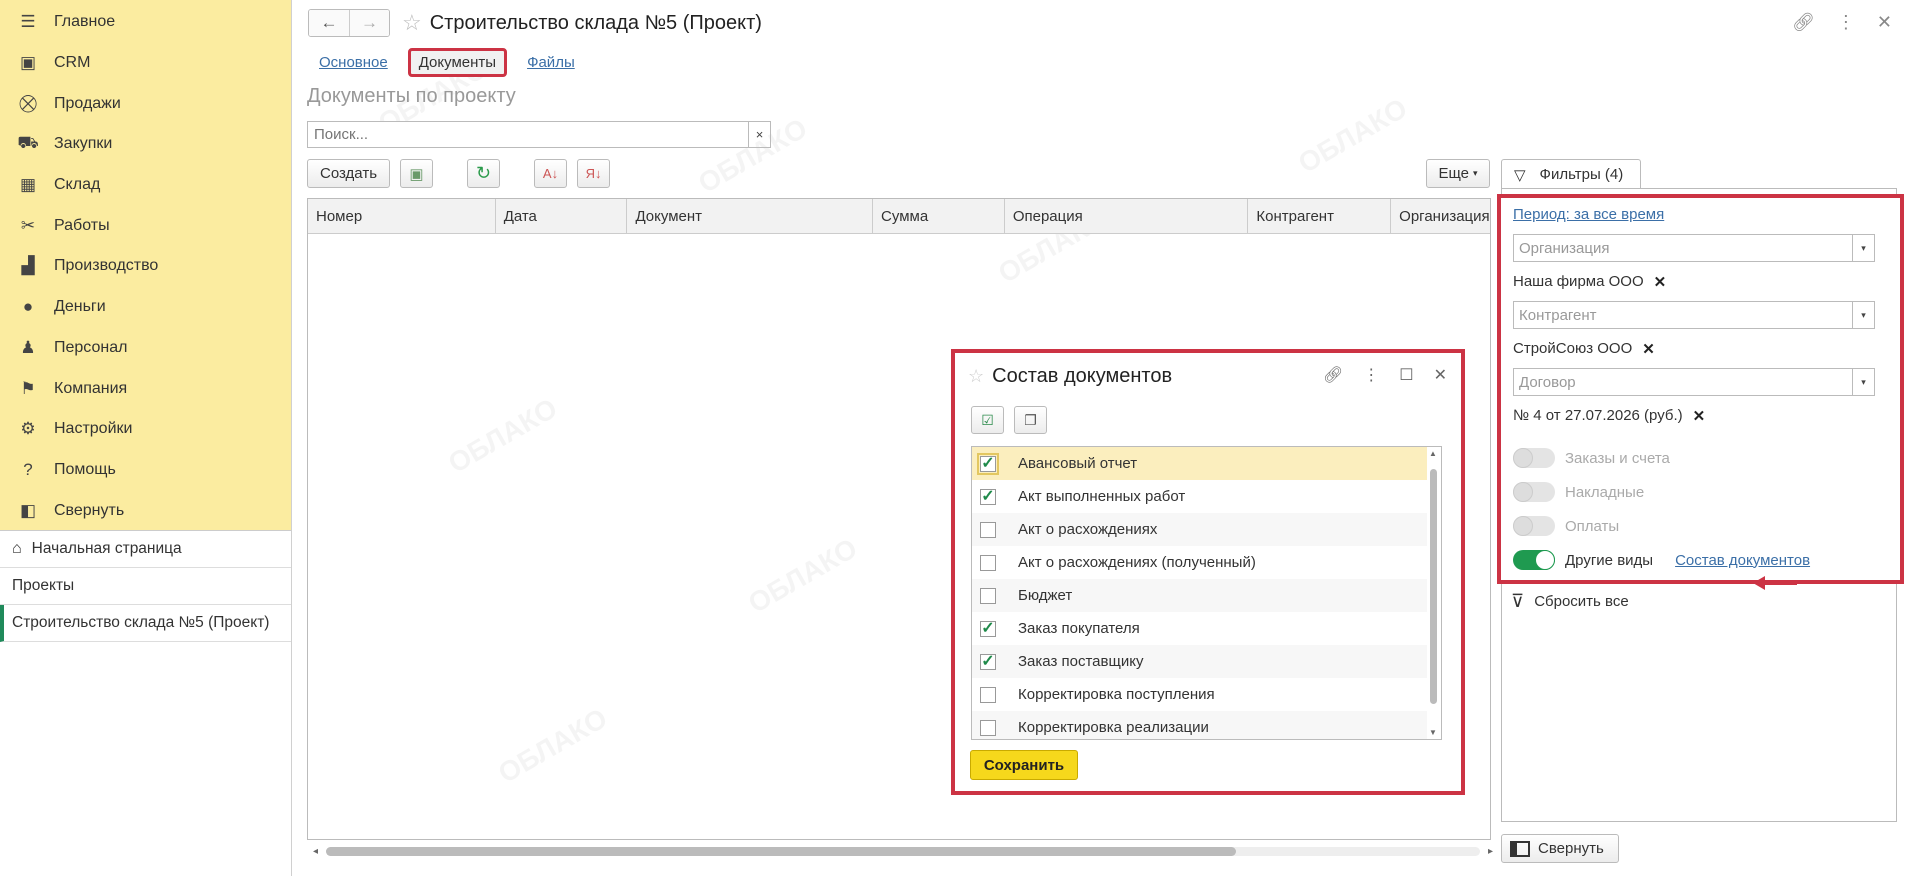 This screenshot has height=876, width=1920. What do you see at coordinates (1701, 526) in the screenshot?
I see `toggle-payments: Оплаты` at bounding box center [1701, 526].